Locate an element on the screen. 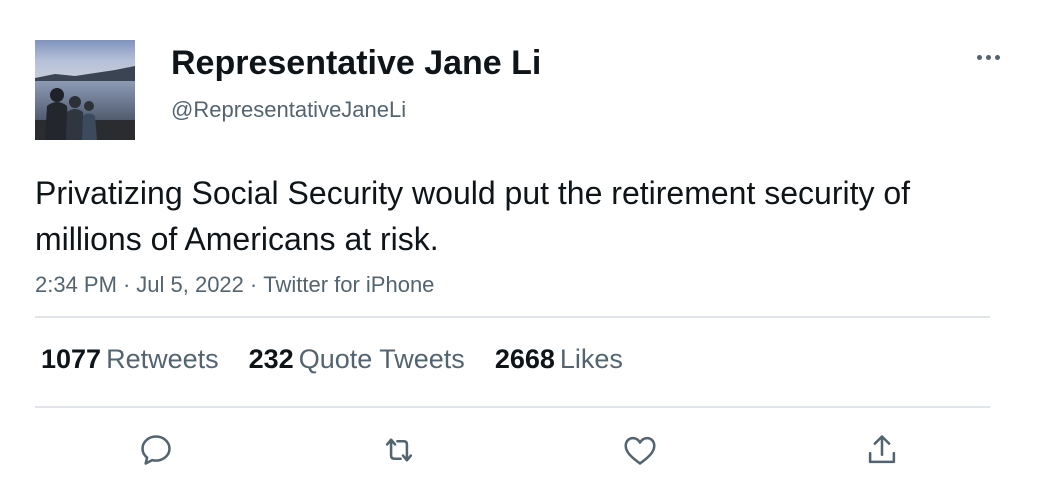 Image resolution: width=1050 pixels, height=480 pixels. avatar-photo-icon is located at coordinates (85, 90).